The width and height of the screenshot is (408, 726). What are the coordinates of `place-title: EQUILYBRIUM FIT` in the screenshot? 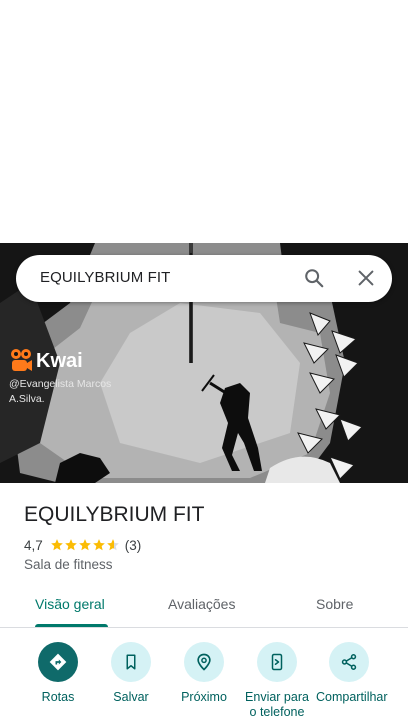 It's located at (114, 514).